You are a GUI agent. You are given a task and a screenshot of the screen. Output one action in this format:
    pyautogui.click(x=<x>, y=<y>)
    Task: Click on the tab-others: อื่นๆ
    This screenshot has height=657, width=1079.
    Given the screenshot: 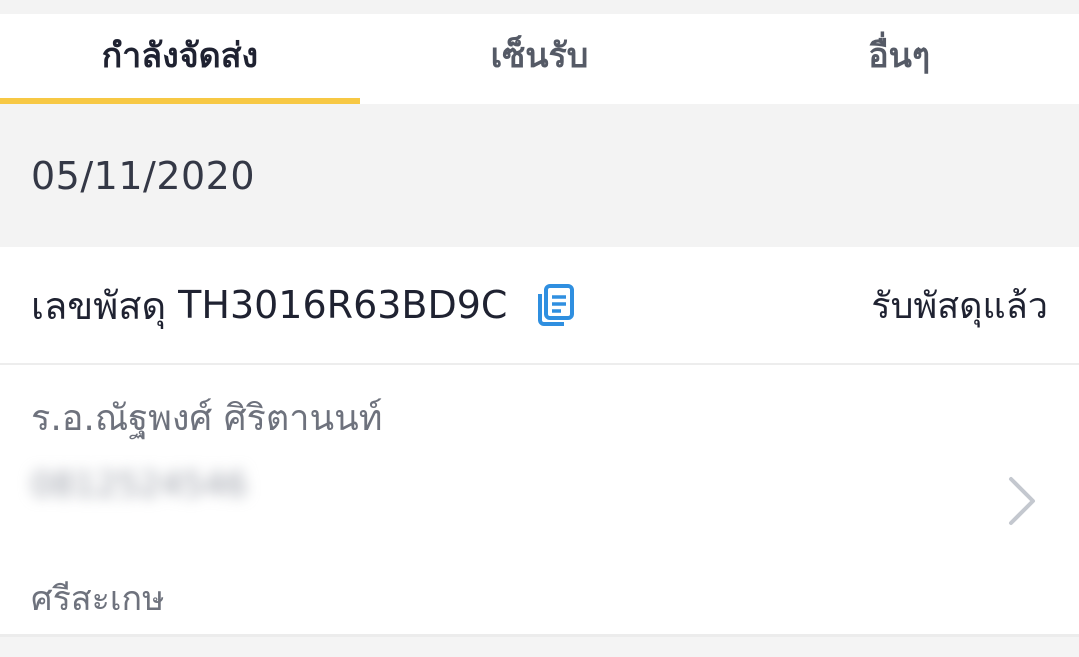 What is the action you would take?
    pyautogui.click(x=899, y=59)
    